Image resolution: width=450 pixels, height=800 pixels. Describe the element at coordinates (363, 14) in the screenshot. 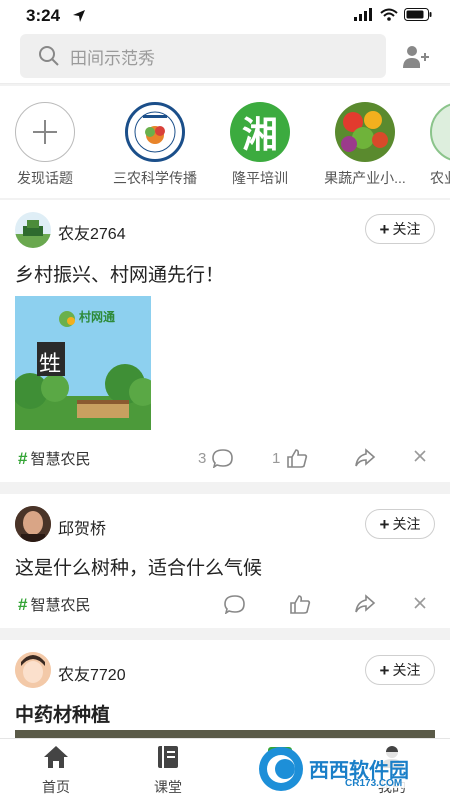

I see `signal-icon` at that location.